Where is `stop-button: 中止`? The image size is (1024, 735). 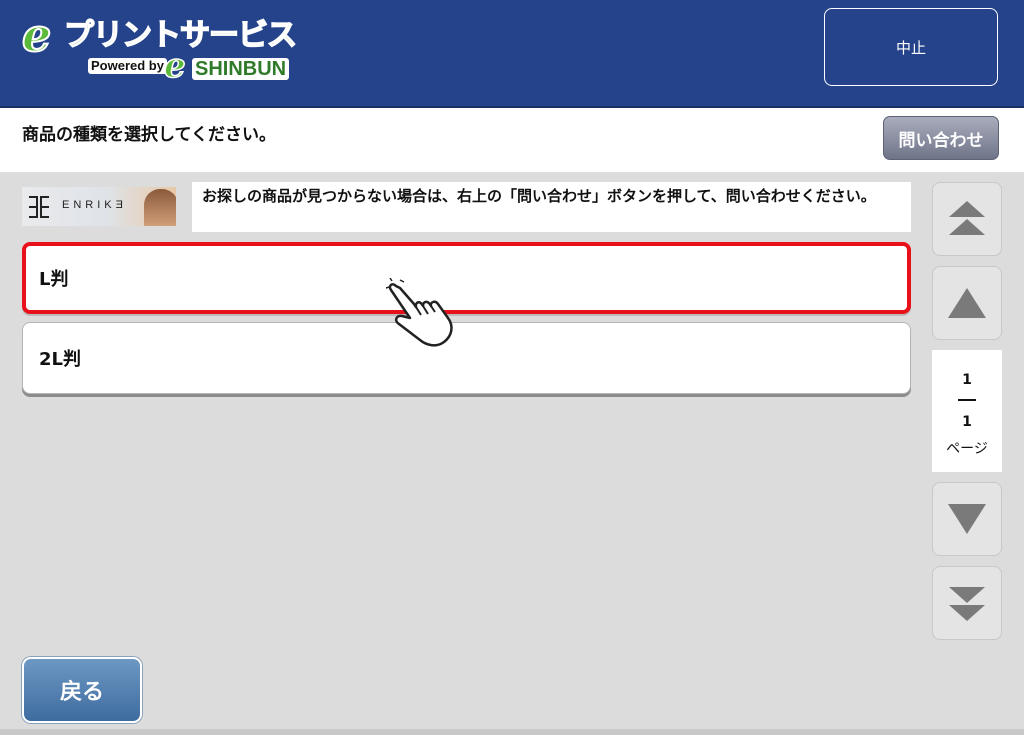 stop-button: 中止 is located at coordinates (911, 47).